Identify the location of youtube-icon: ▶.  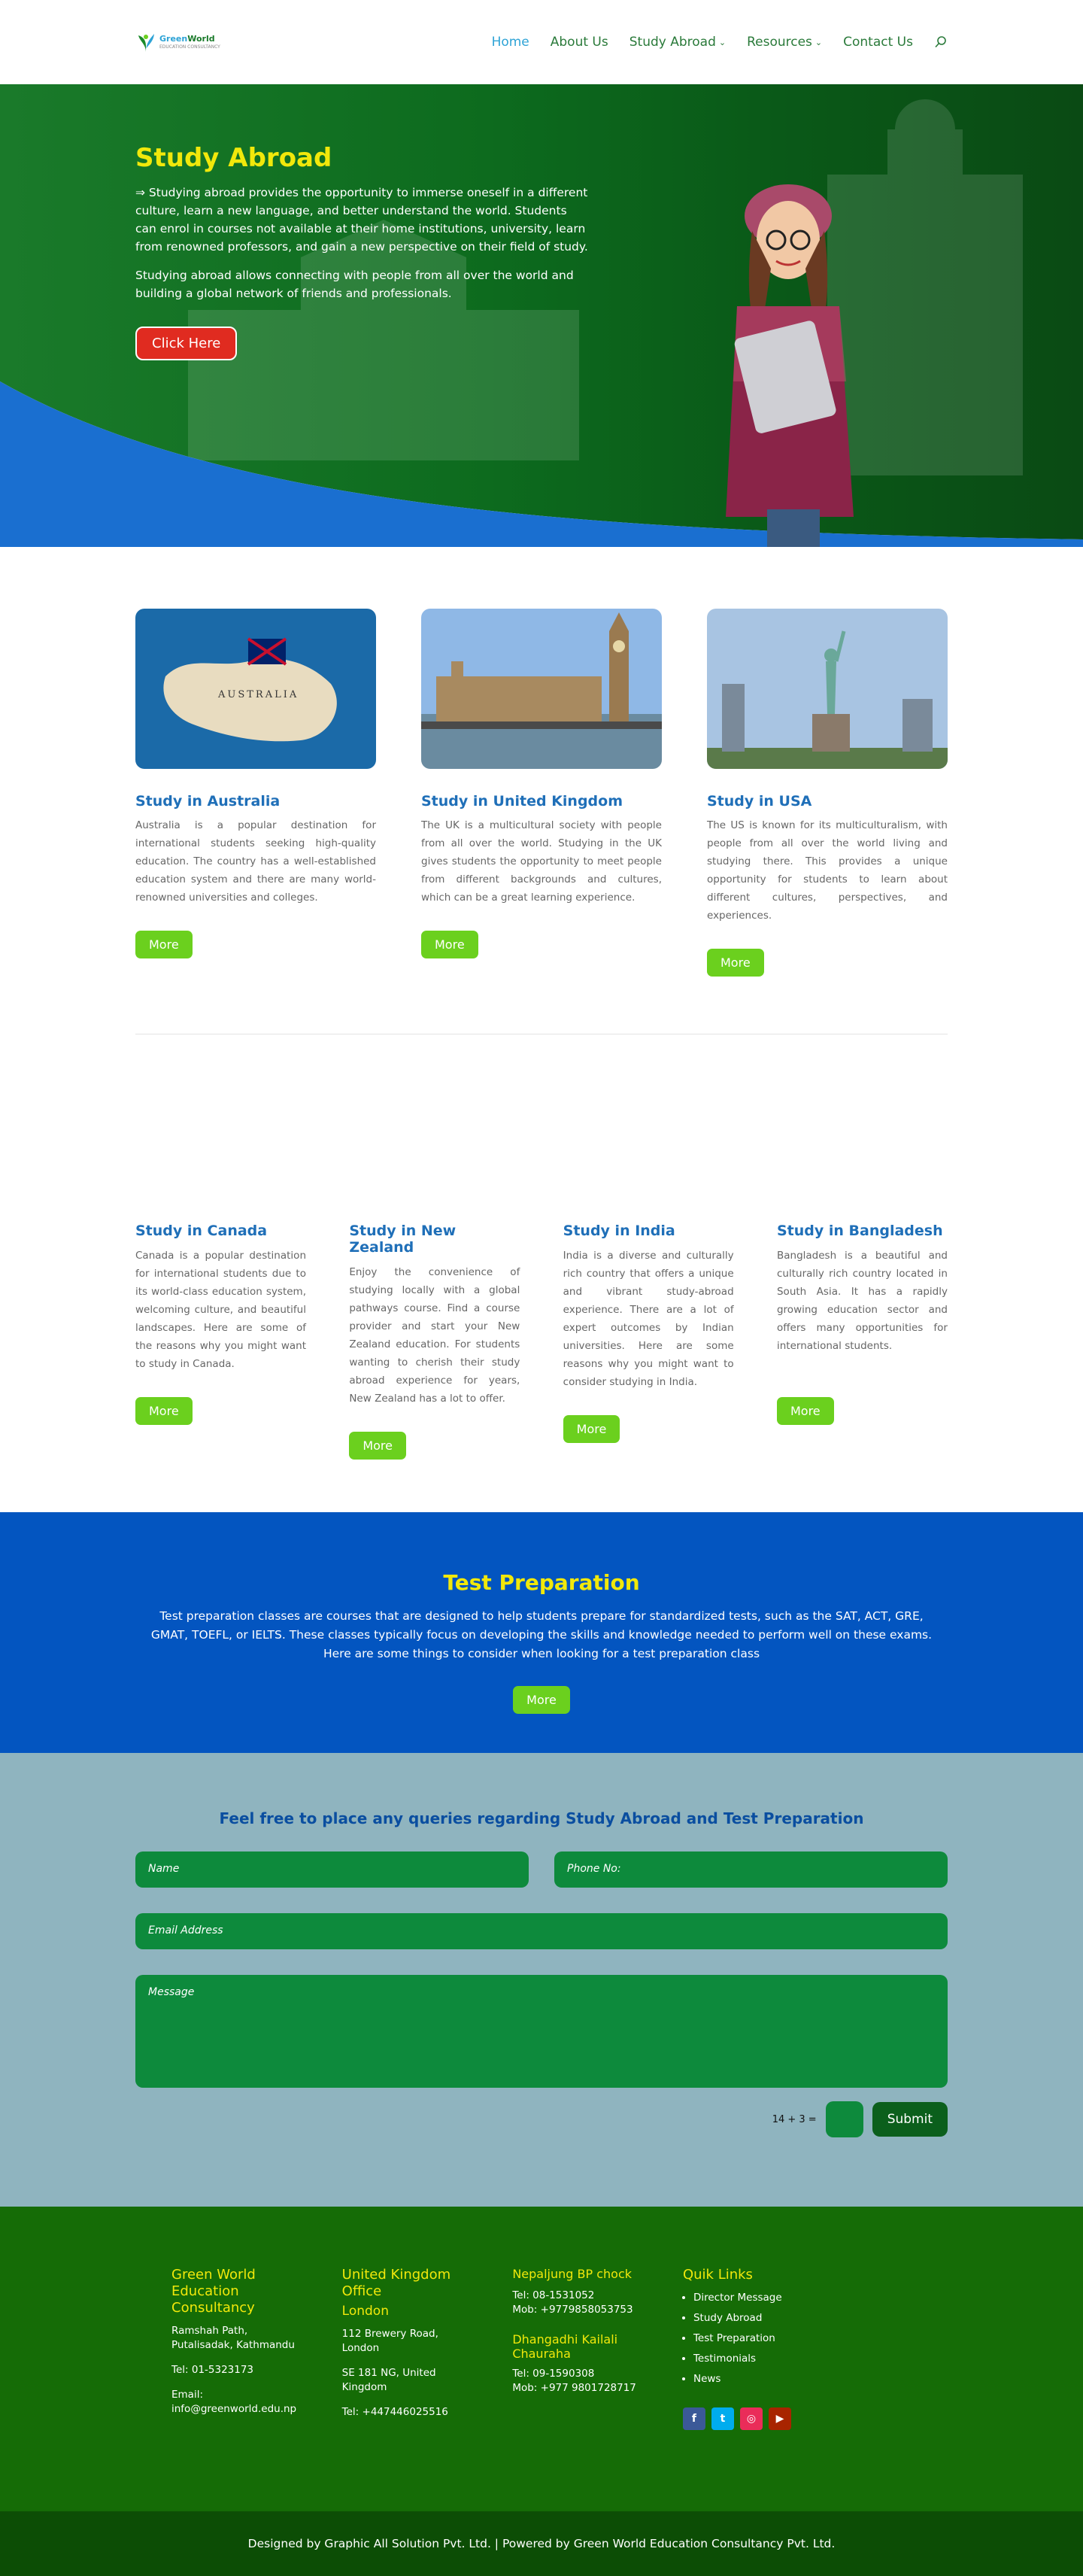
(779, 2418).